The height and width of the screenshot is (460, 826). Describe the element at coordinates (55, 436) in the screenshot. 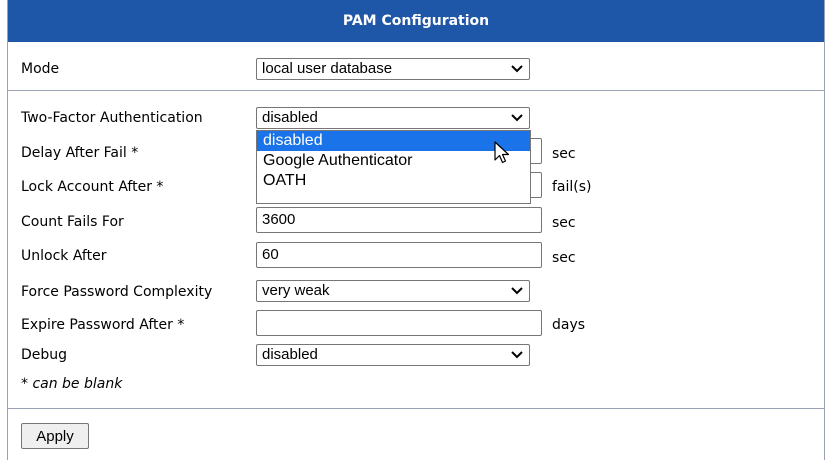

I see `apply-button: Apply` at that location.